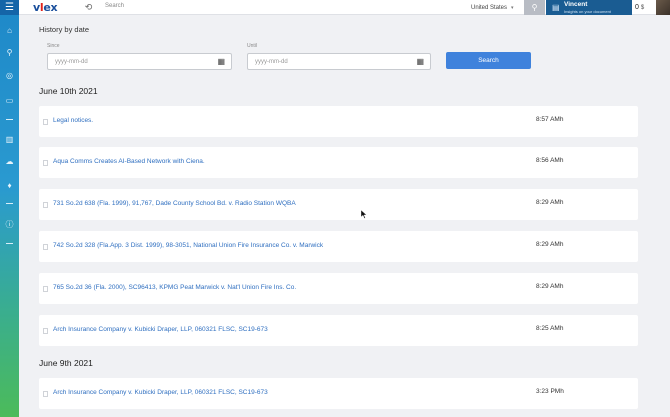 This screenshot has height=417, width=670. Describe the element at coordinates (550, 160) in the screenshot. I see `item-time: 8:56 AMh` at that location.